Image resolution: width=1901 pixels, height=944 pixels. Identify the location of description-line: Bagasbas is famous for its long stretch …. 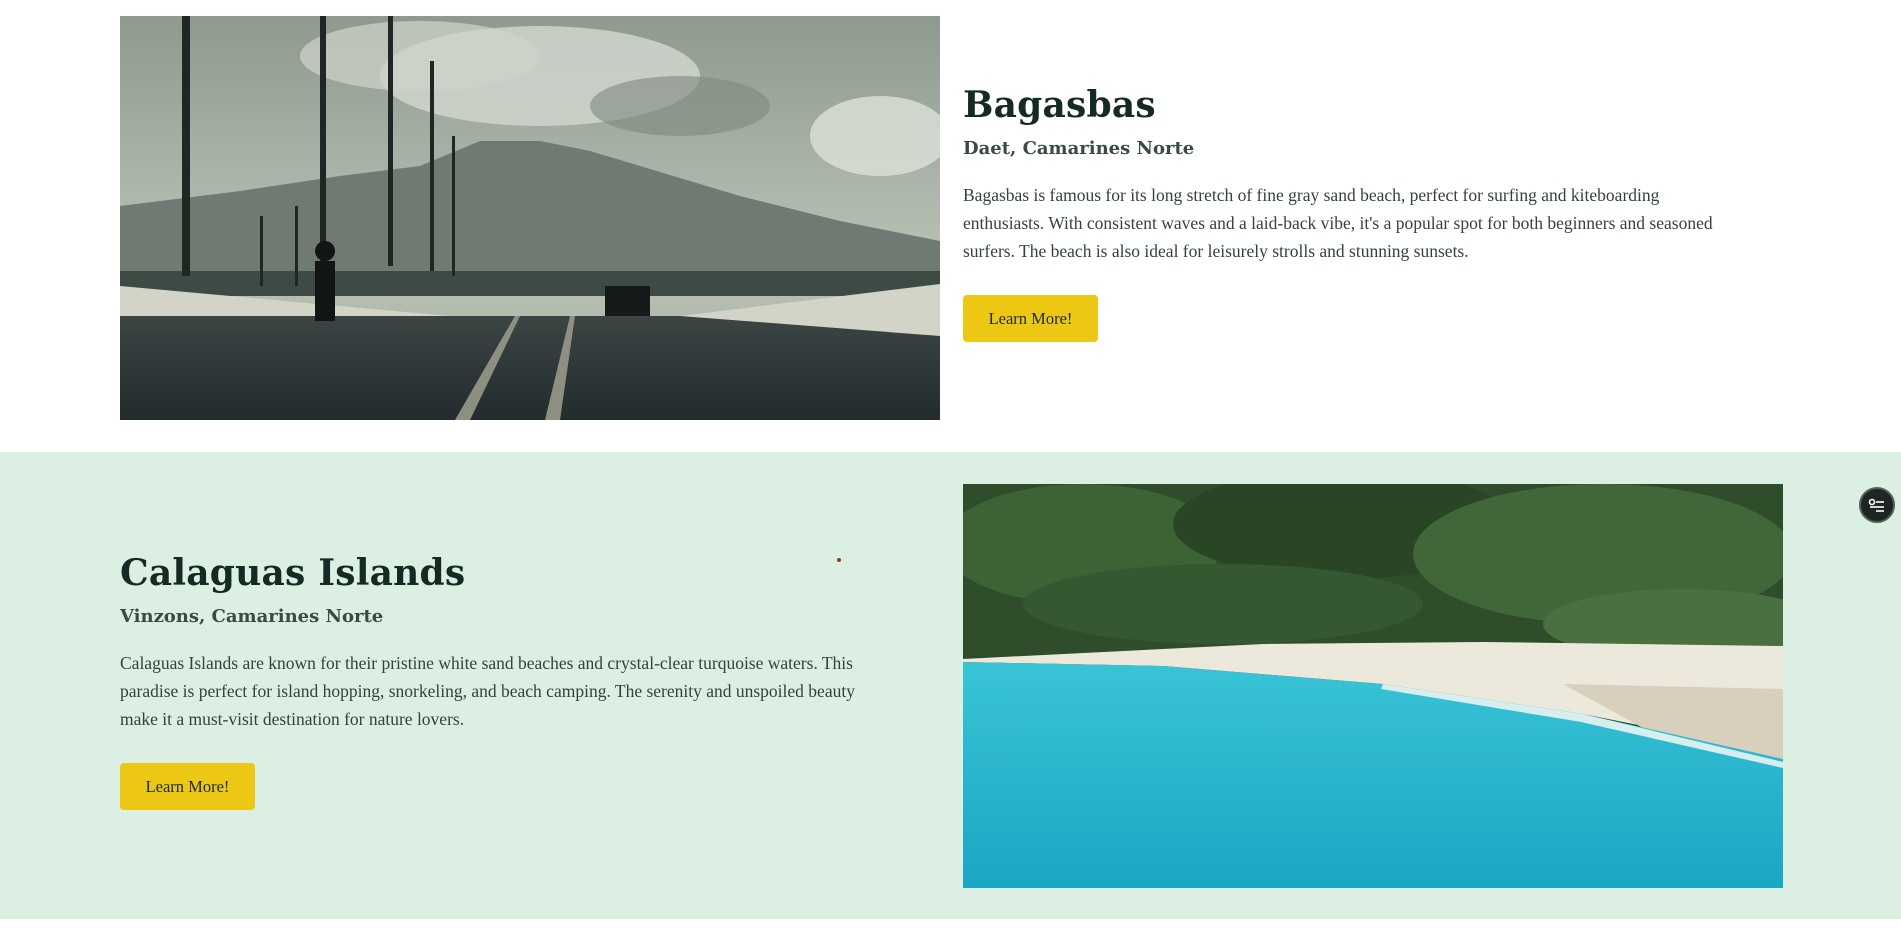
(1311, 195).